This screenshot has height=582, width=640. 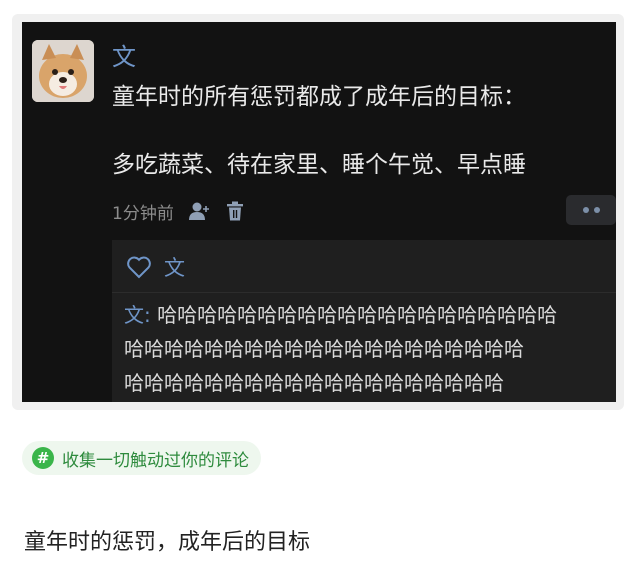 What do you see at coordinates (63, 71) in the screenshot?
I see `avatar` at bounding box center [63, 71].